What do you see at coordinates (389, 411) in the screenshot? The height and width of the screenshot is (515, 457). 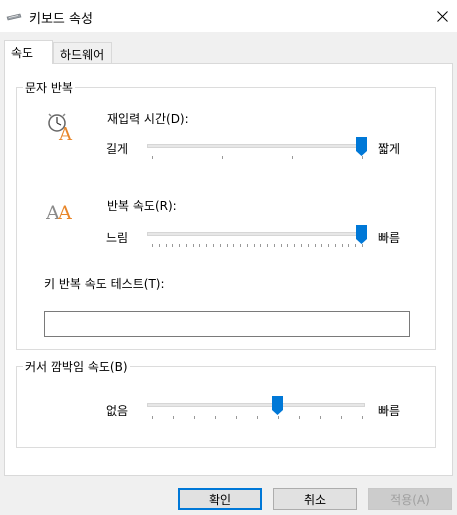 I see `blink-right-label: 빠름` at bounding box center [389, 411].